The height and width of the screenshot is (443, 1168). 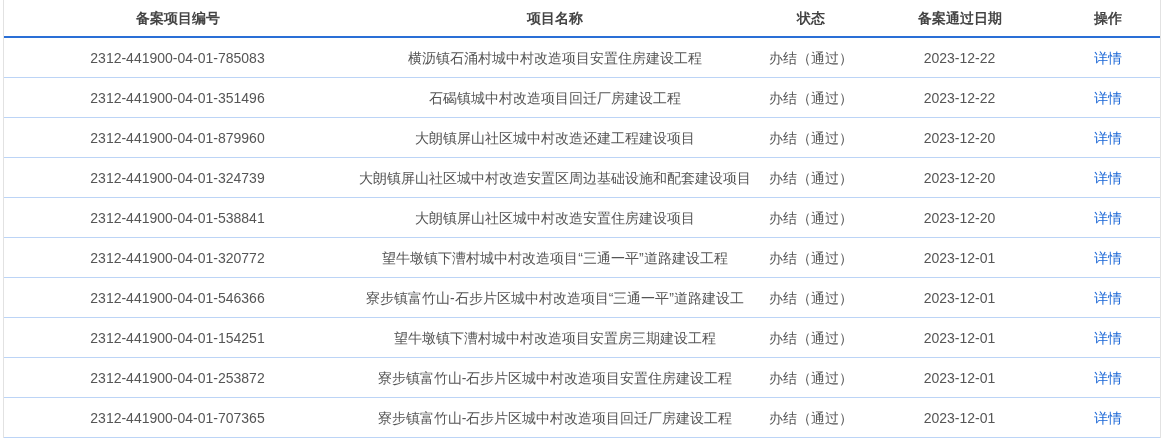 What do you see at coordinates (177, 297) in the screenshot?
I see `table-cell: 2312-441900-04-01-546366` at bounding box center [177, 297].